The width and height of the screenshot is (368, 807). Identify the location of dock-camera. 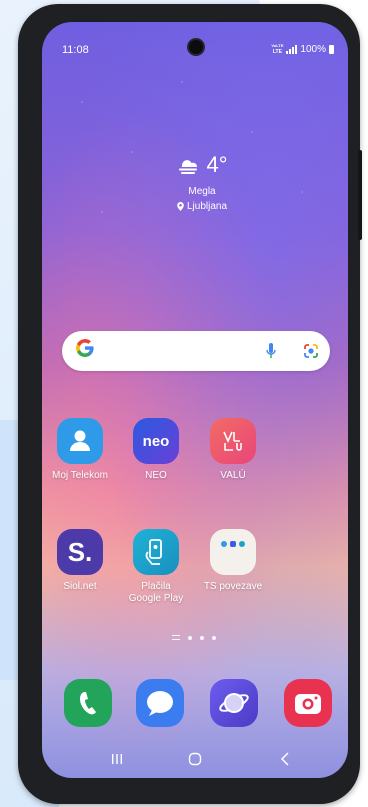
(308, 703).